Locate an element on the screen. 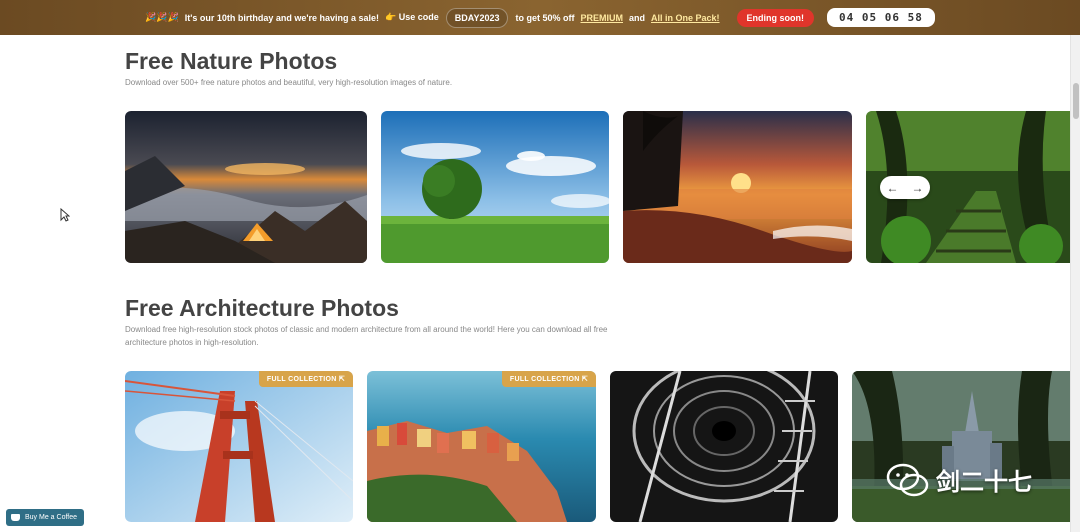 The height and width of the screenshot is (532, 1080). architecture-photo-forest-castle is located at coordinates (961, 446).